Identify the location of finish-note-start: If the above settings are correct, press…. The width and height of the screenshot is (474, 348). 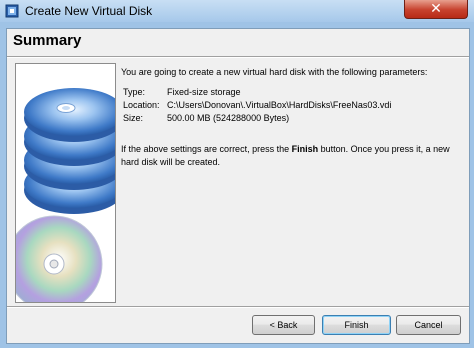
(206, 149).